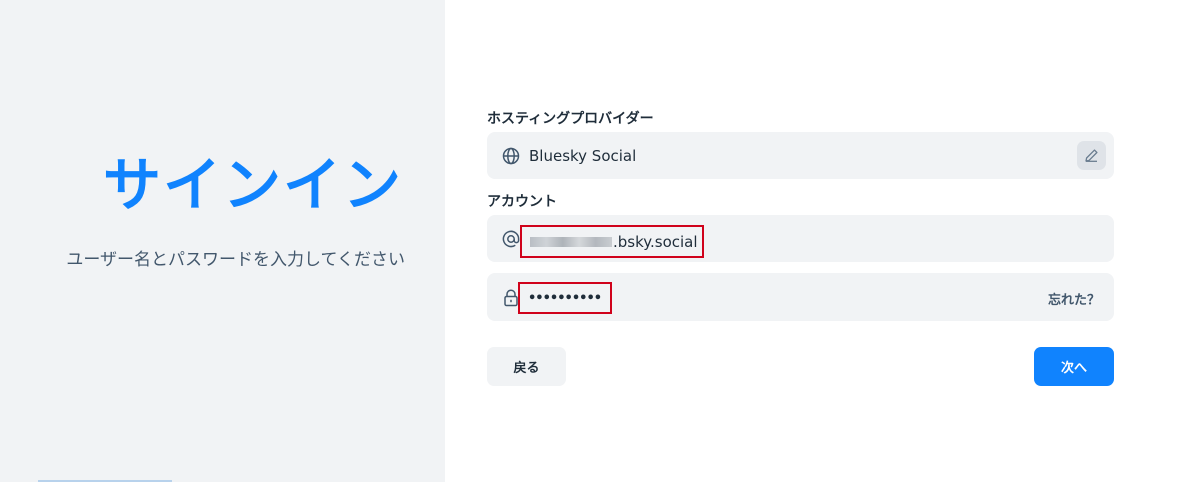 This screenshot has height=482, width=1200. Describe the element at coordinates (800, 297) in the screenshot. I see `password-field: •••••••••• 忘れた？` at that location.